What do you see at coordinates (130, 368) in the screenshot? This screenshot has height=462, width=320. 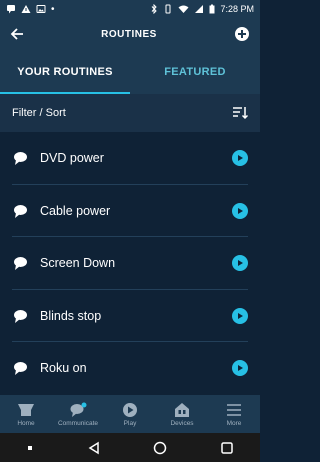 I see `routine-row: Roku on` at bounding box center [130, 368].